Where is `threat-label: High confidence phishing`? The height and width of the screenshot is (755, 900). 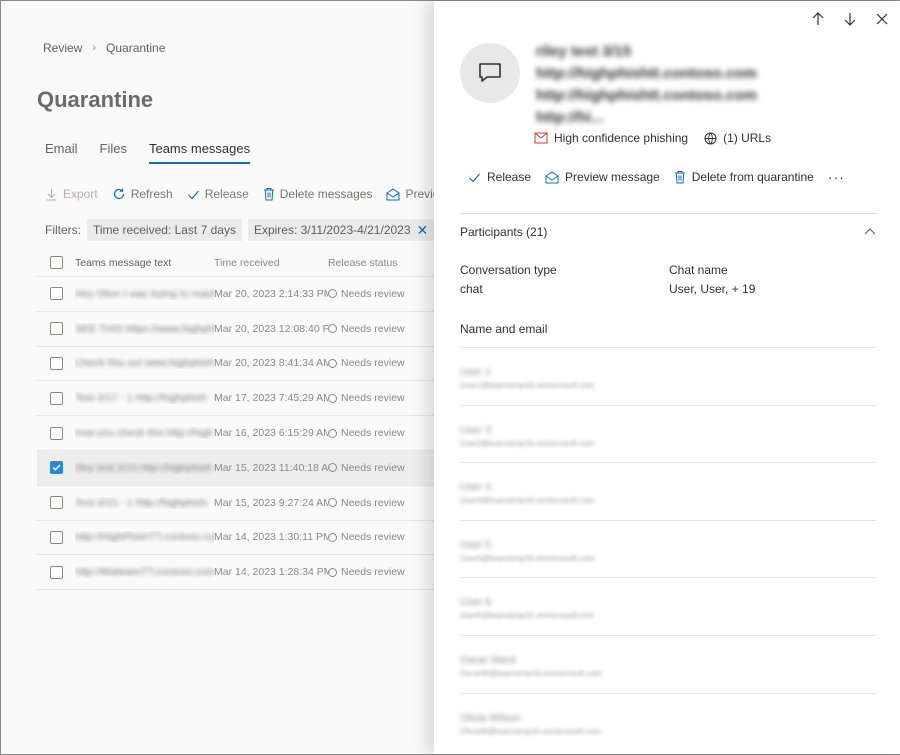 threat-label: High confidence phishing is located at coordinates (621, 138).